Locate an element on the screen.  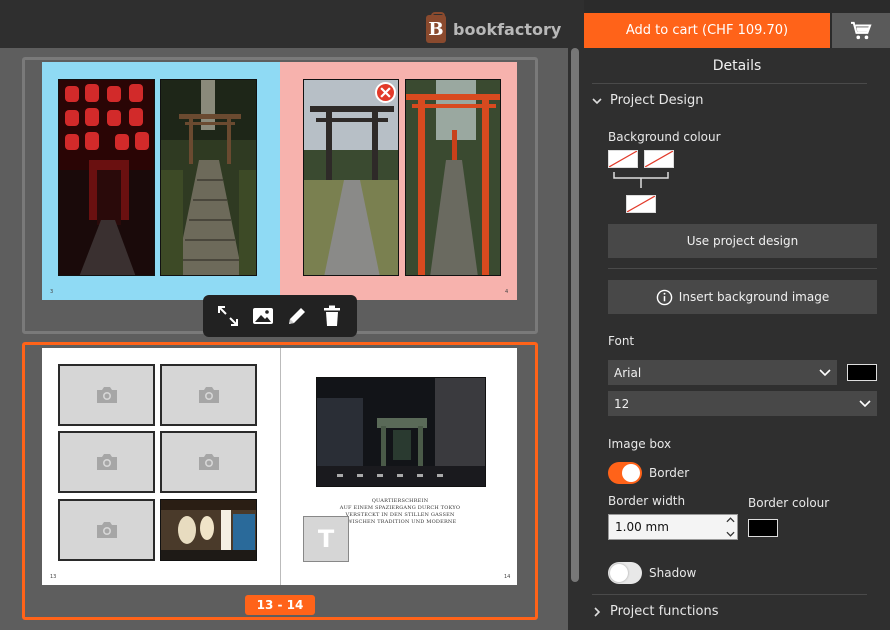
background-swatch-both is located at coordinates (641, 204).